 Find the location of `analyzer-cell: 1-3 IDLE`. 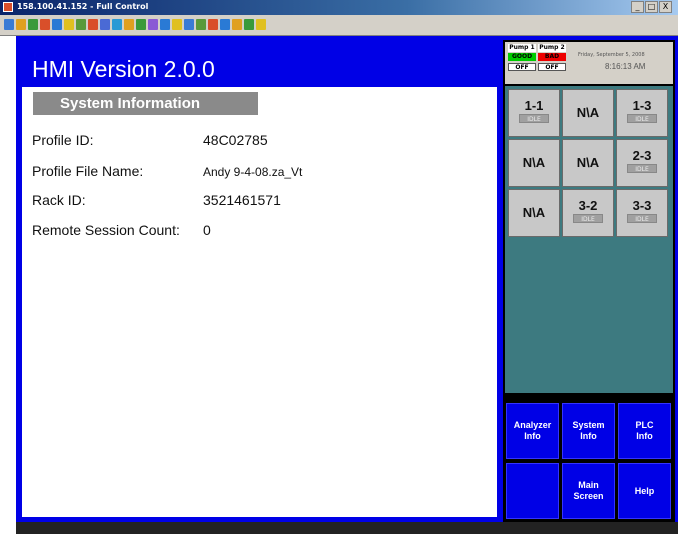

analyzer-cell: 1-3 IDLE is located at coordinates (642, 113).